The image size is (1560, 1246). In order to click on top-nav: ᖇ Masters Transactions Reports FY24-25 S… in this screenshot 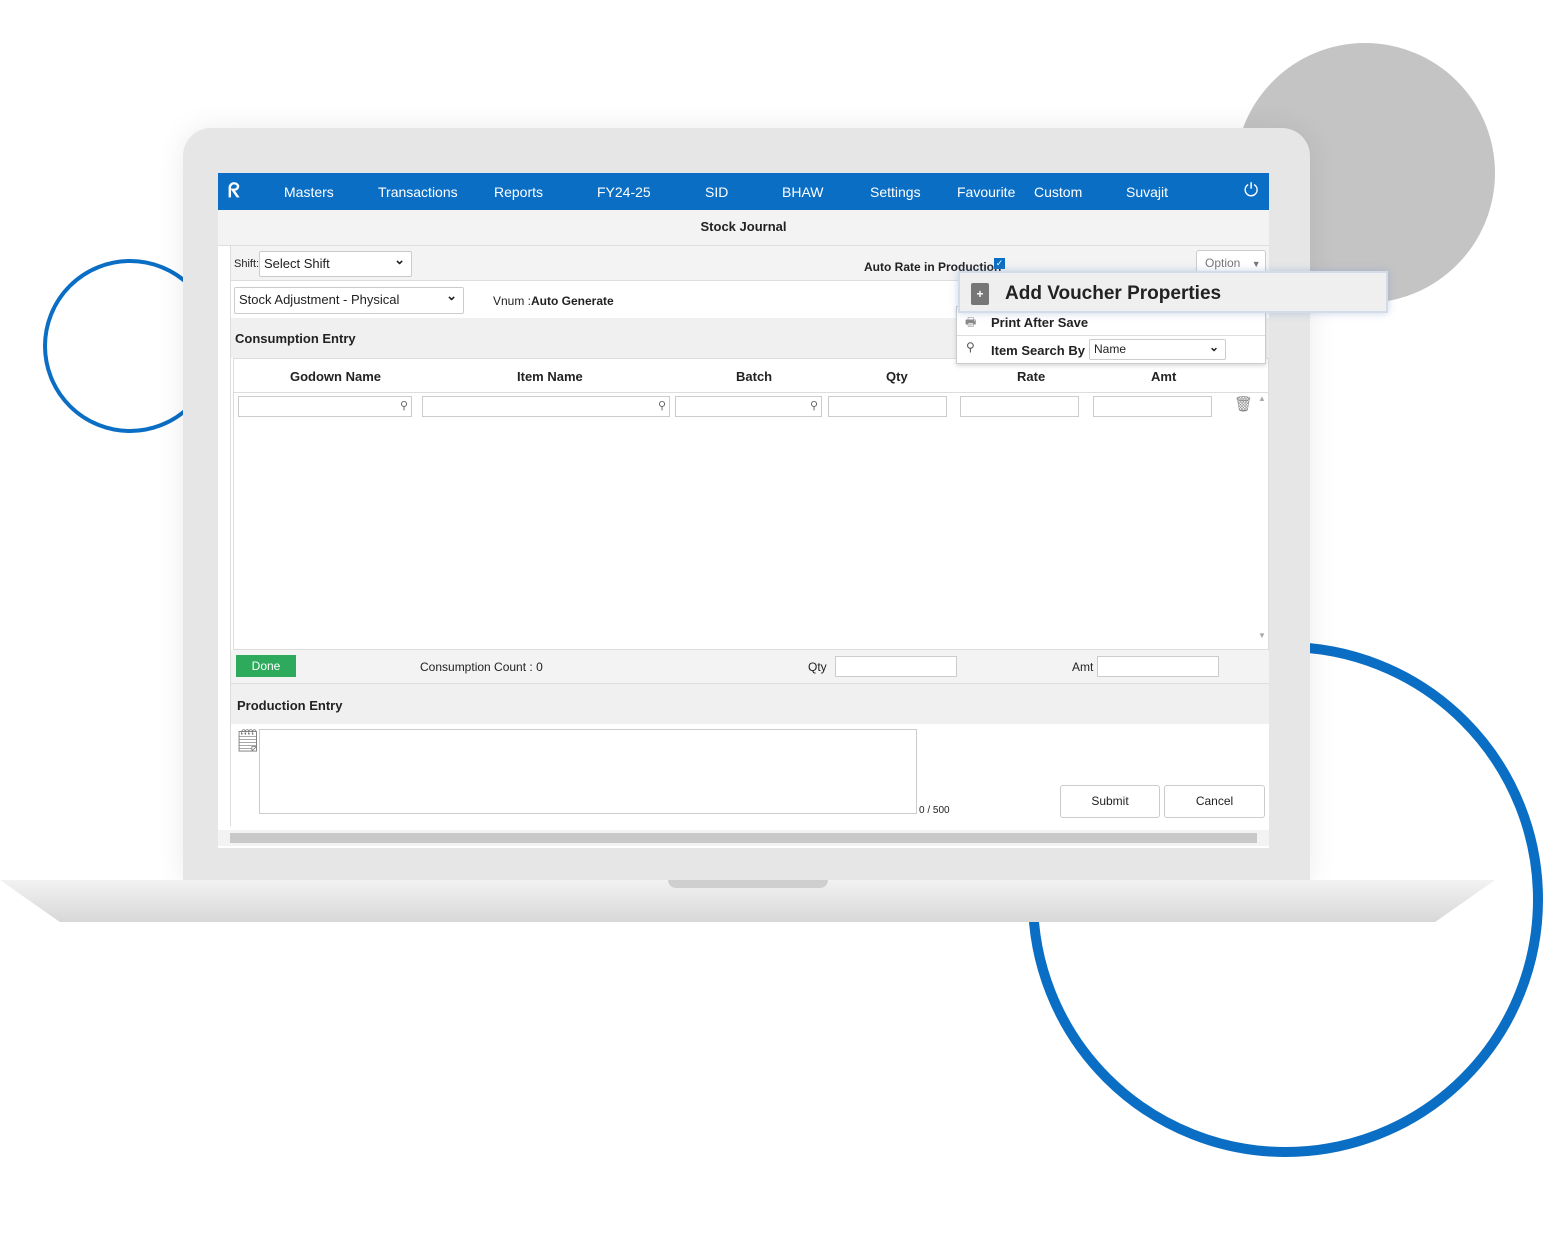, I will do `click(743, 191)`.